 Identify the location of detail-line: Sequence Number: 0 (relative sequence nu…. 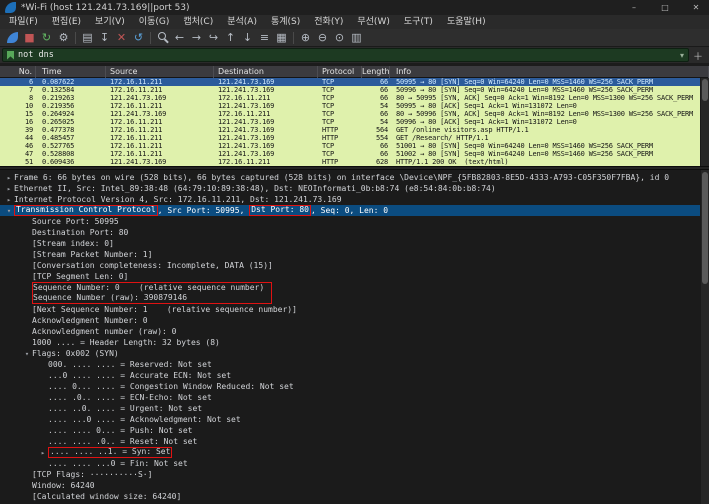
(354, 287).